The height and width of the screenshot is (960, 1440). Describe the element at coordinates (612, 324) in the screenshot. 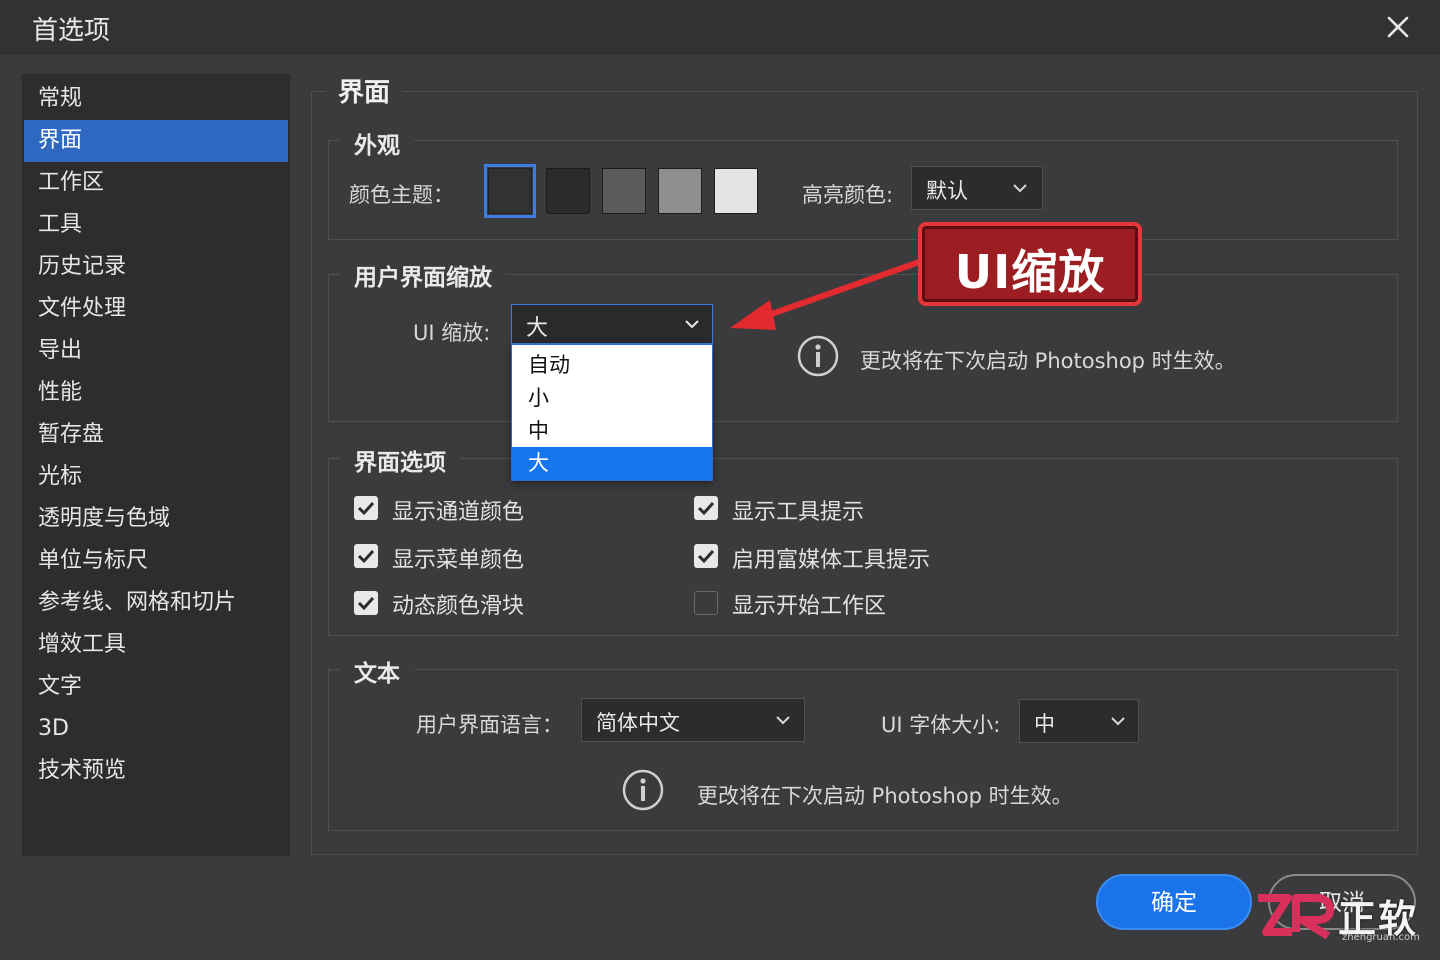

I see `ui-scaling-select: 大` at that location.